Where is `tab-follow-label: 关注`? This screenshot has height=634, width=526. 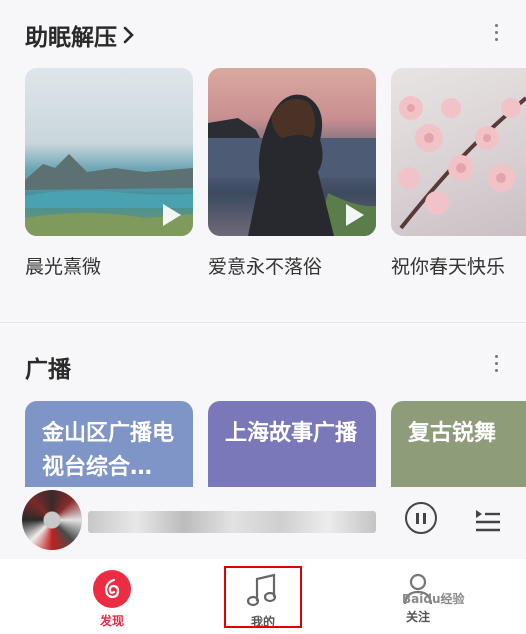 tab-follow-label: 关注 is located at coordinates (417, 617).